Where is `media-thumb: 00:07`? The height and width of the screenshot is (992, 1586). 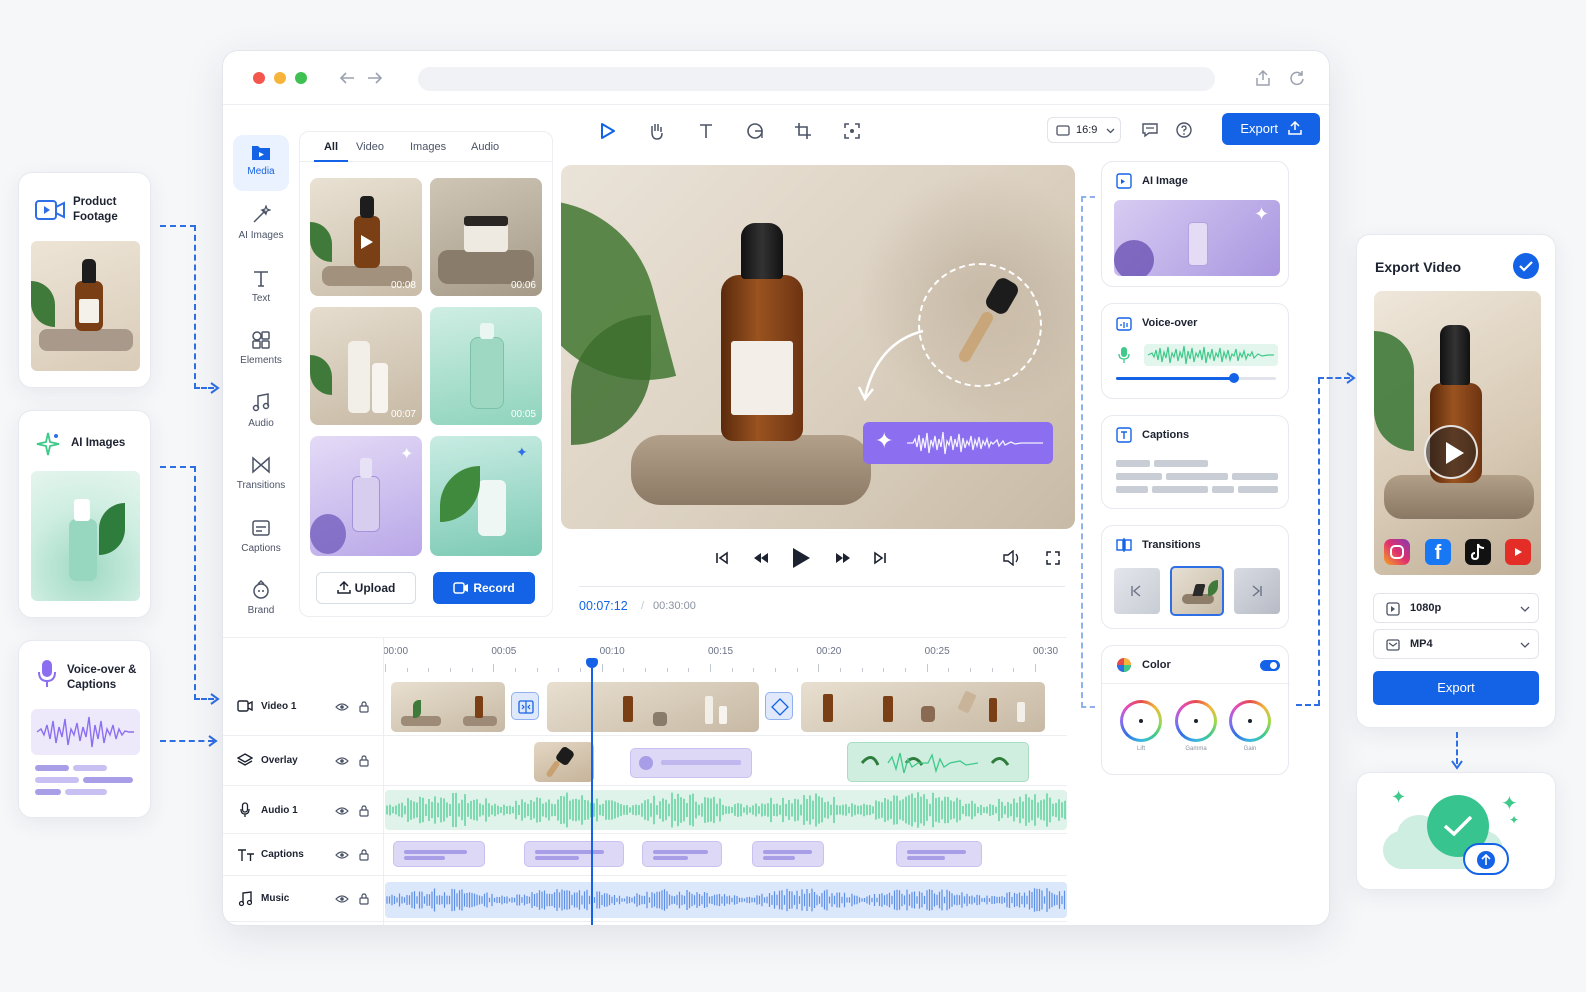 media-thumb: 00:07 is located at coordinates (366, 366).